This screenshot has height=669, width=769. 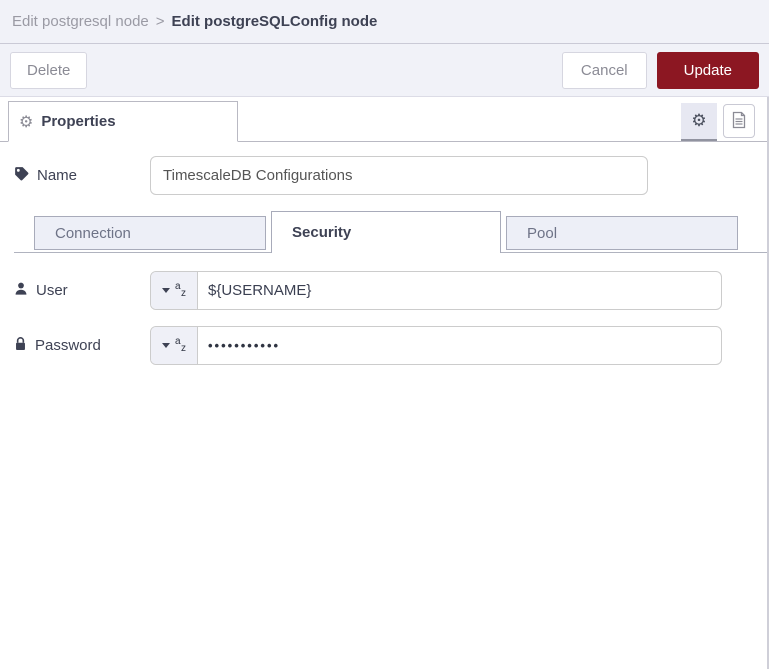 What do you see at coordinates (399, 175) in the screenshot?
I see `name-input` at bounding box center [399, 175].